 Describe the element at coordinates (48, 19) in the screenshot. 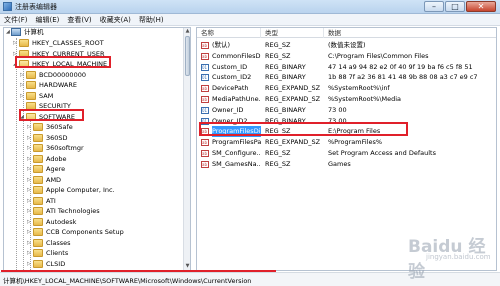

I see `menu-edit: 编辑(E)` at that location.